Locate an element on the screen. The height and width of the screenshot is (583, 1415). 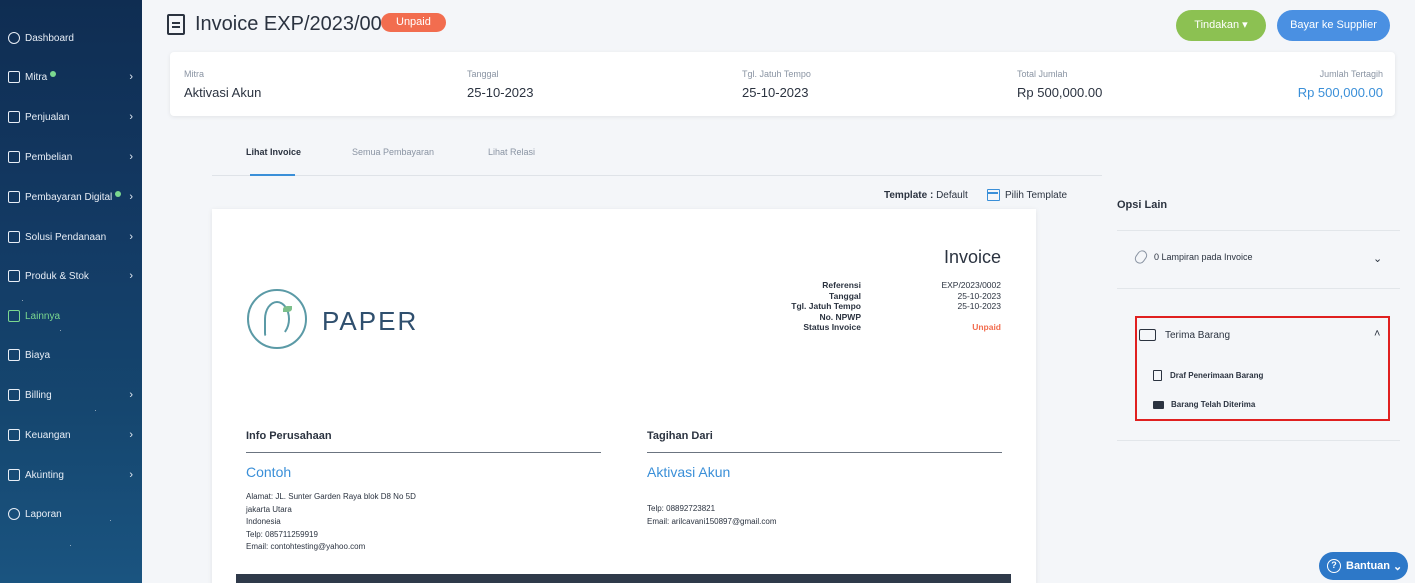
sidebar-item-label: Produk & Stok is located at coordinates (57, 276).